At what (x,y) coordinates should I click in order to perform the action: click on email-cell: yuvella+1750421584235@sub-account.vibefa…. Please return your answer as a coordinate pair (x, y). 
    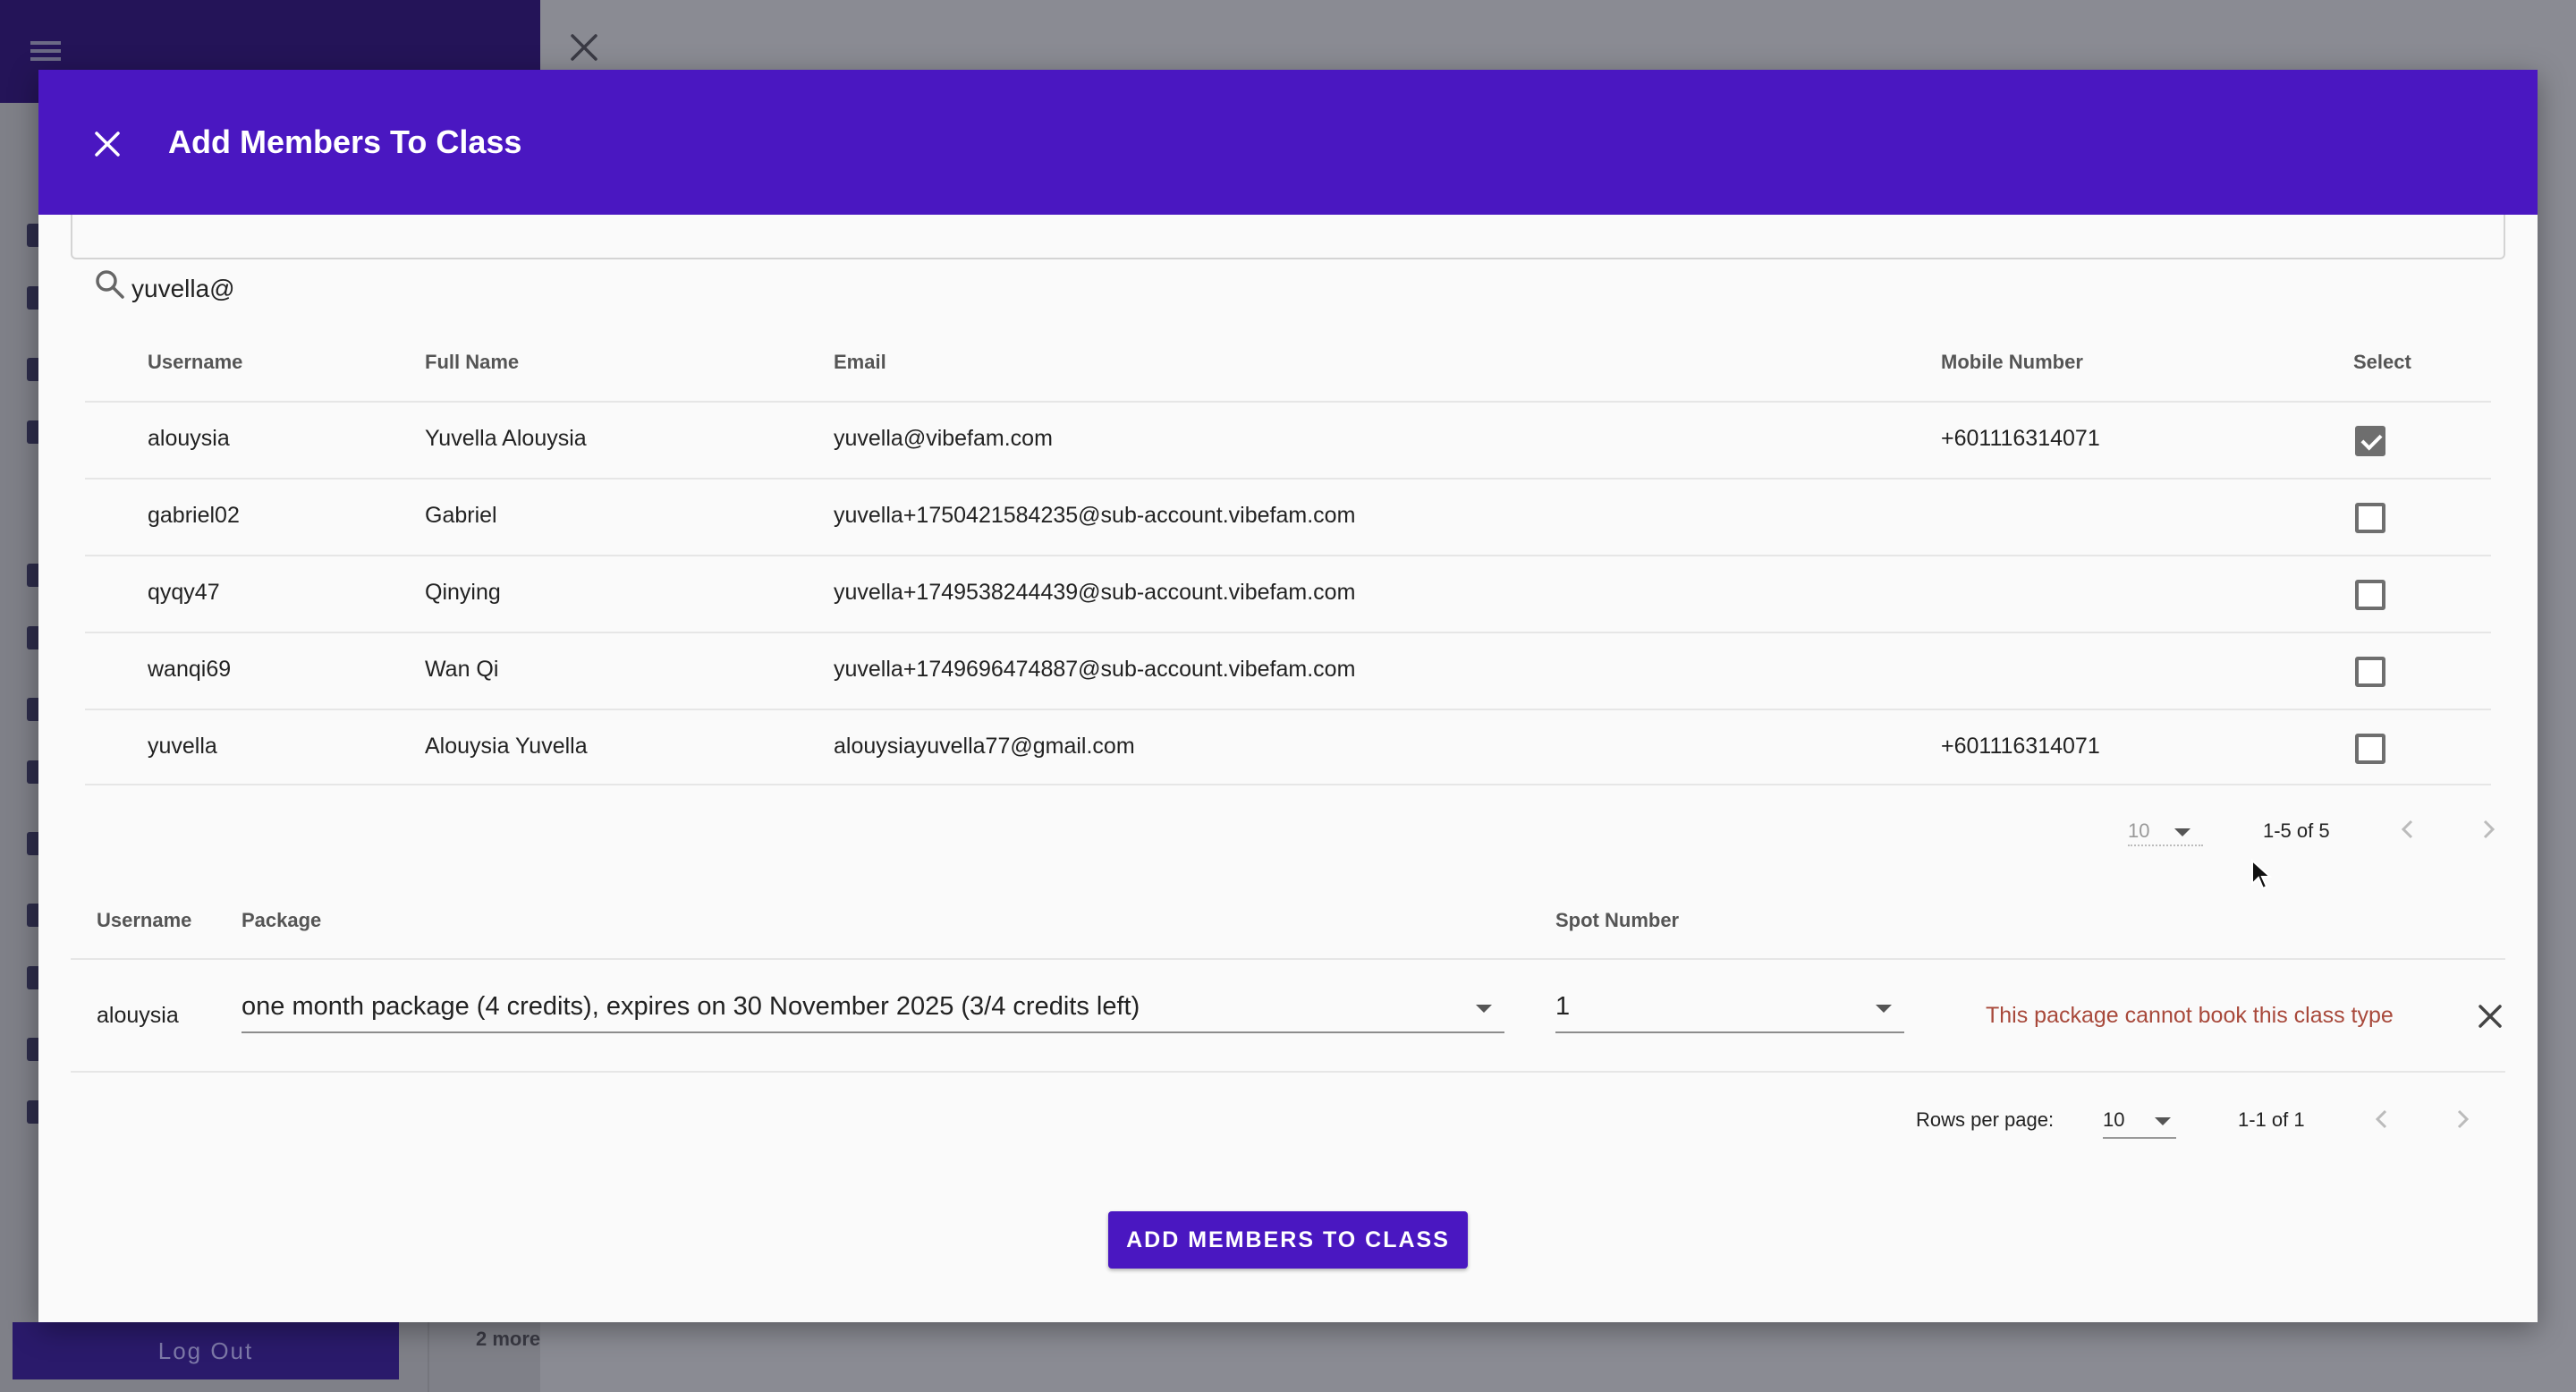
    Looking at the image, I should click on (1095, 515).